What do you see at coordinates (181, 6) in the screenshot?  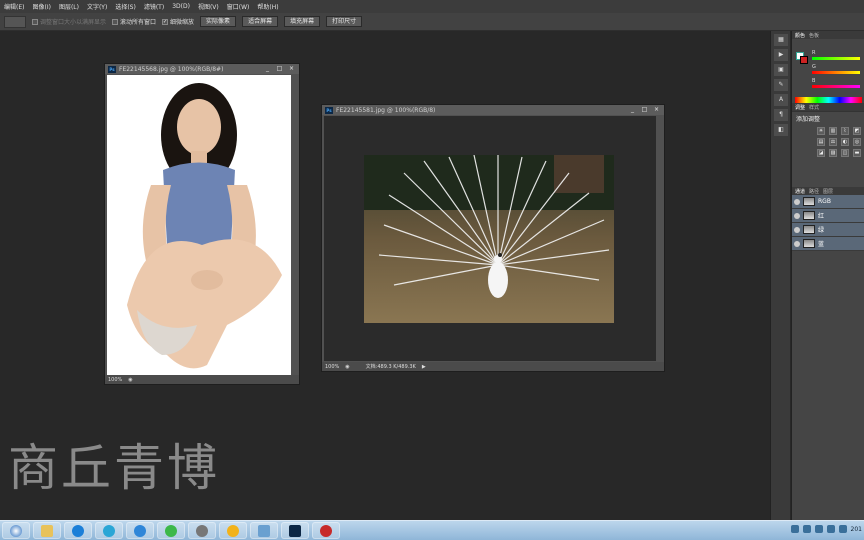 I see `menu-3d: 3D(D)` at bounding box center [181, 6].